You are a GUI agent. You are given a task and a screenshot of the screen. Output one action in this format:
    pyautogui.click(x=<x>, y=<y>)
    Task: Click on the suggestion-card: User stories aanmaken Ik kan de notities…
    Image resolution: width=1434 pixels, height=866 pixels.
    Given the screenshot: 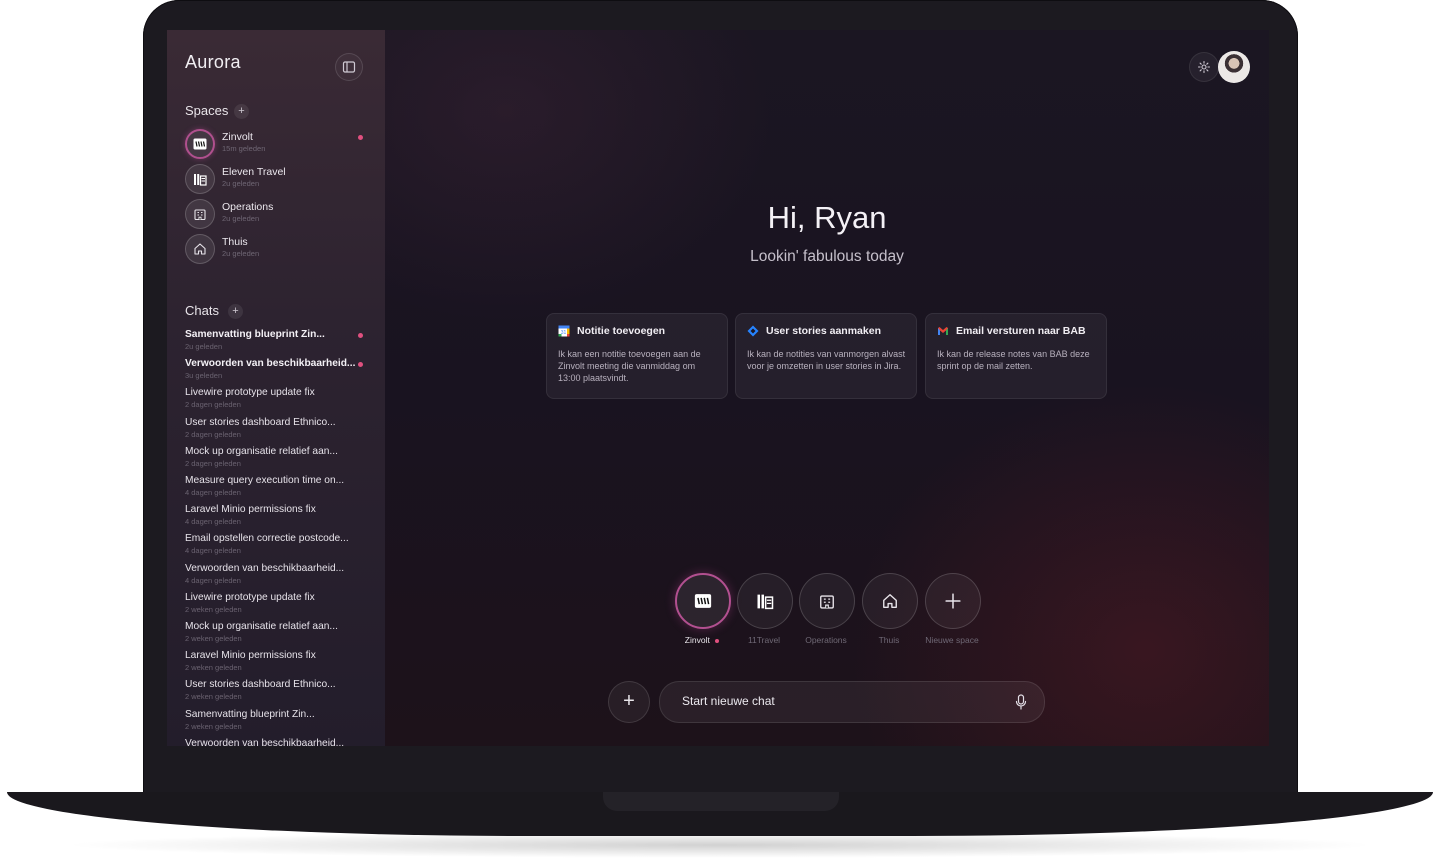 What is the action you would take?
    pyautogui.click(x=826, y=356)
    